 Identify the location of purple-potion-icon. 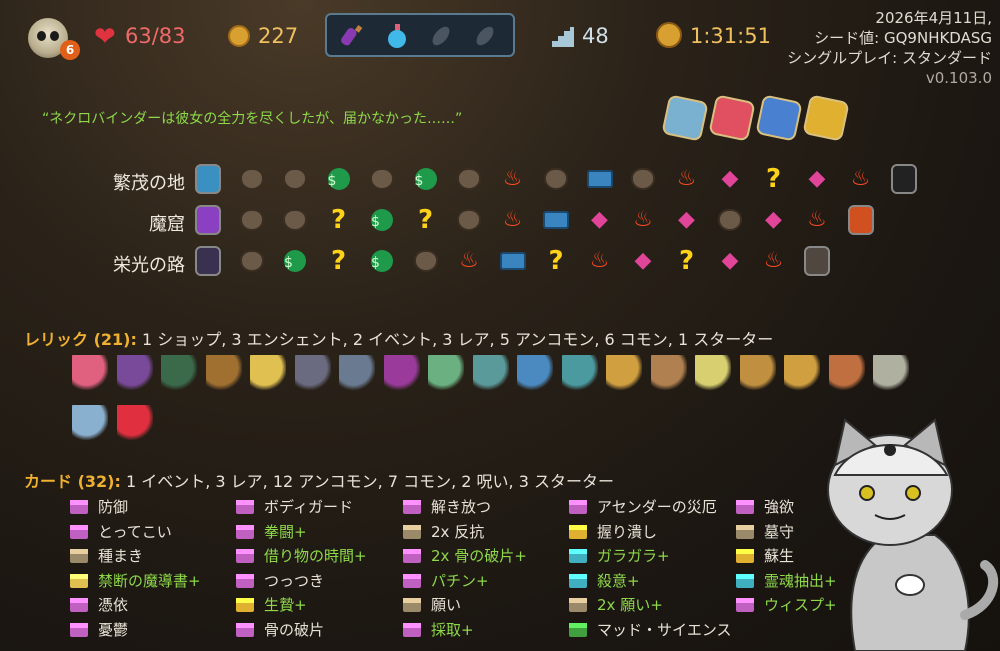
(353, 36).